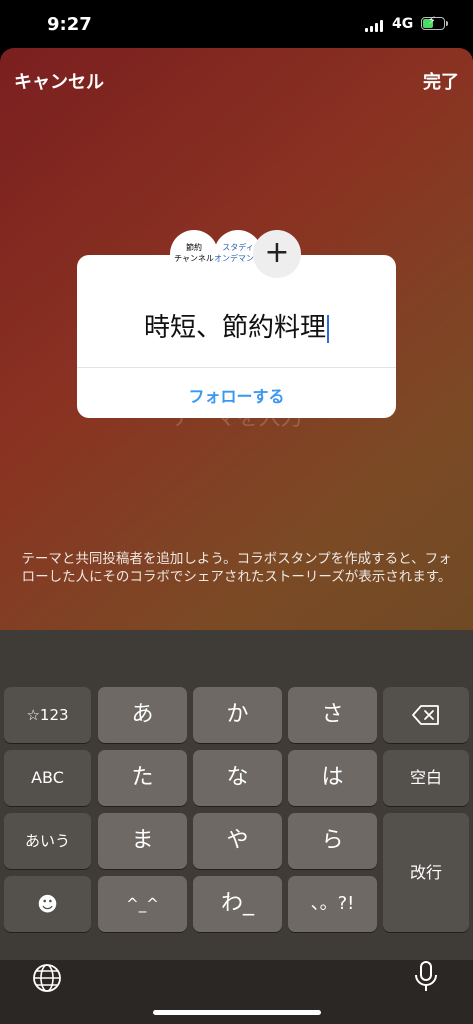 The image size is (473, 1024). Describe the element at coordinates (69, 24) in the screenshot. I see `status-time: 9:27` at that location.